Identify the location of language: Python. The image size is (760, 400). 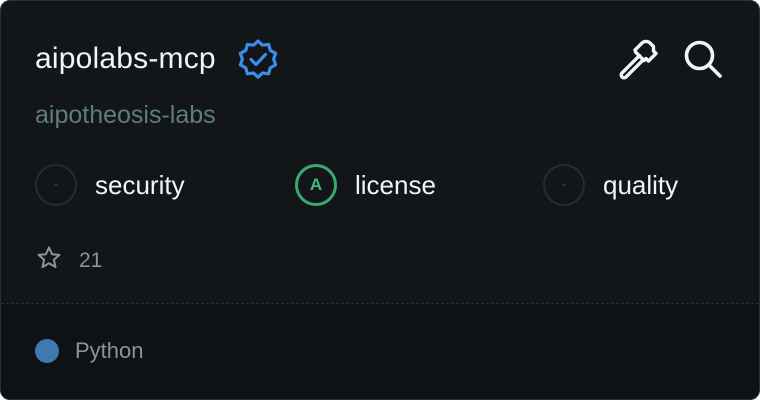
(89, 351).